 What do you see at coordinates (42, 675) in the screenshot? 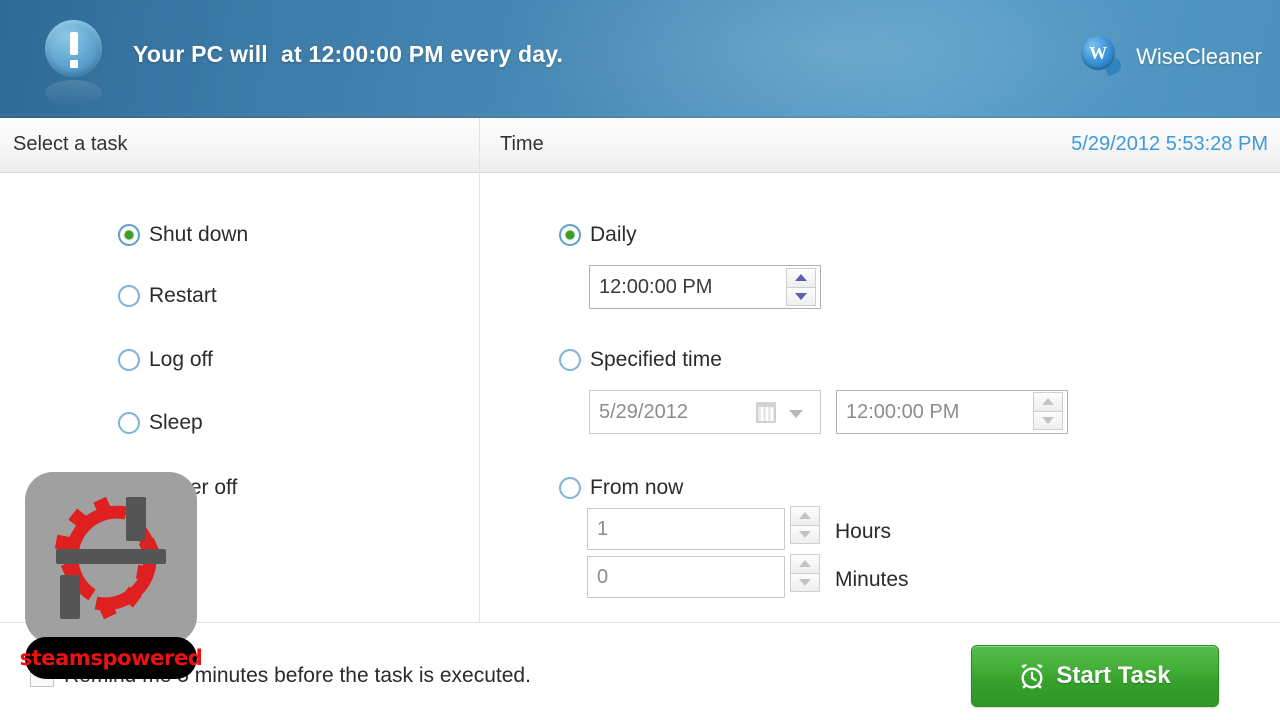
I see `remind-checkbox` at bounding box center [42, 675].